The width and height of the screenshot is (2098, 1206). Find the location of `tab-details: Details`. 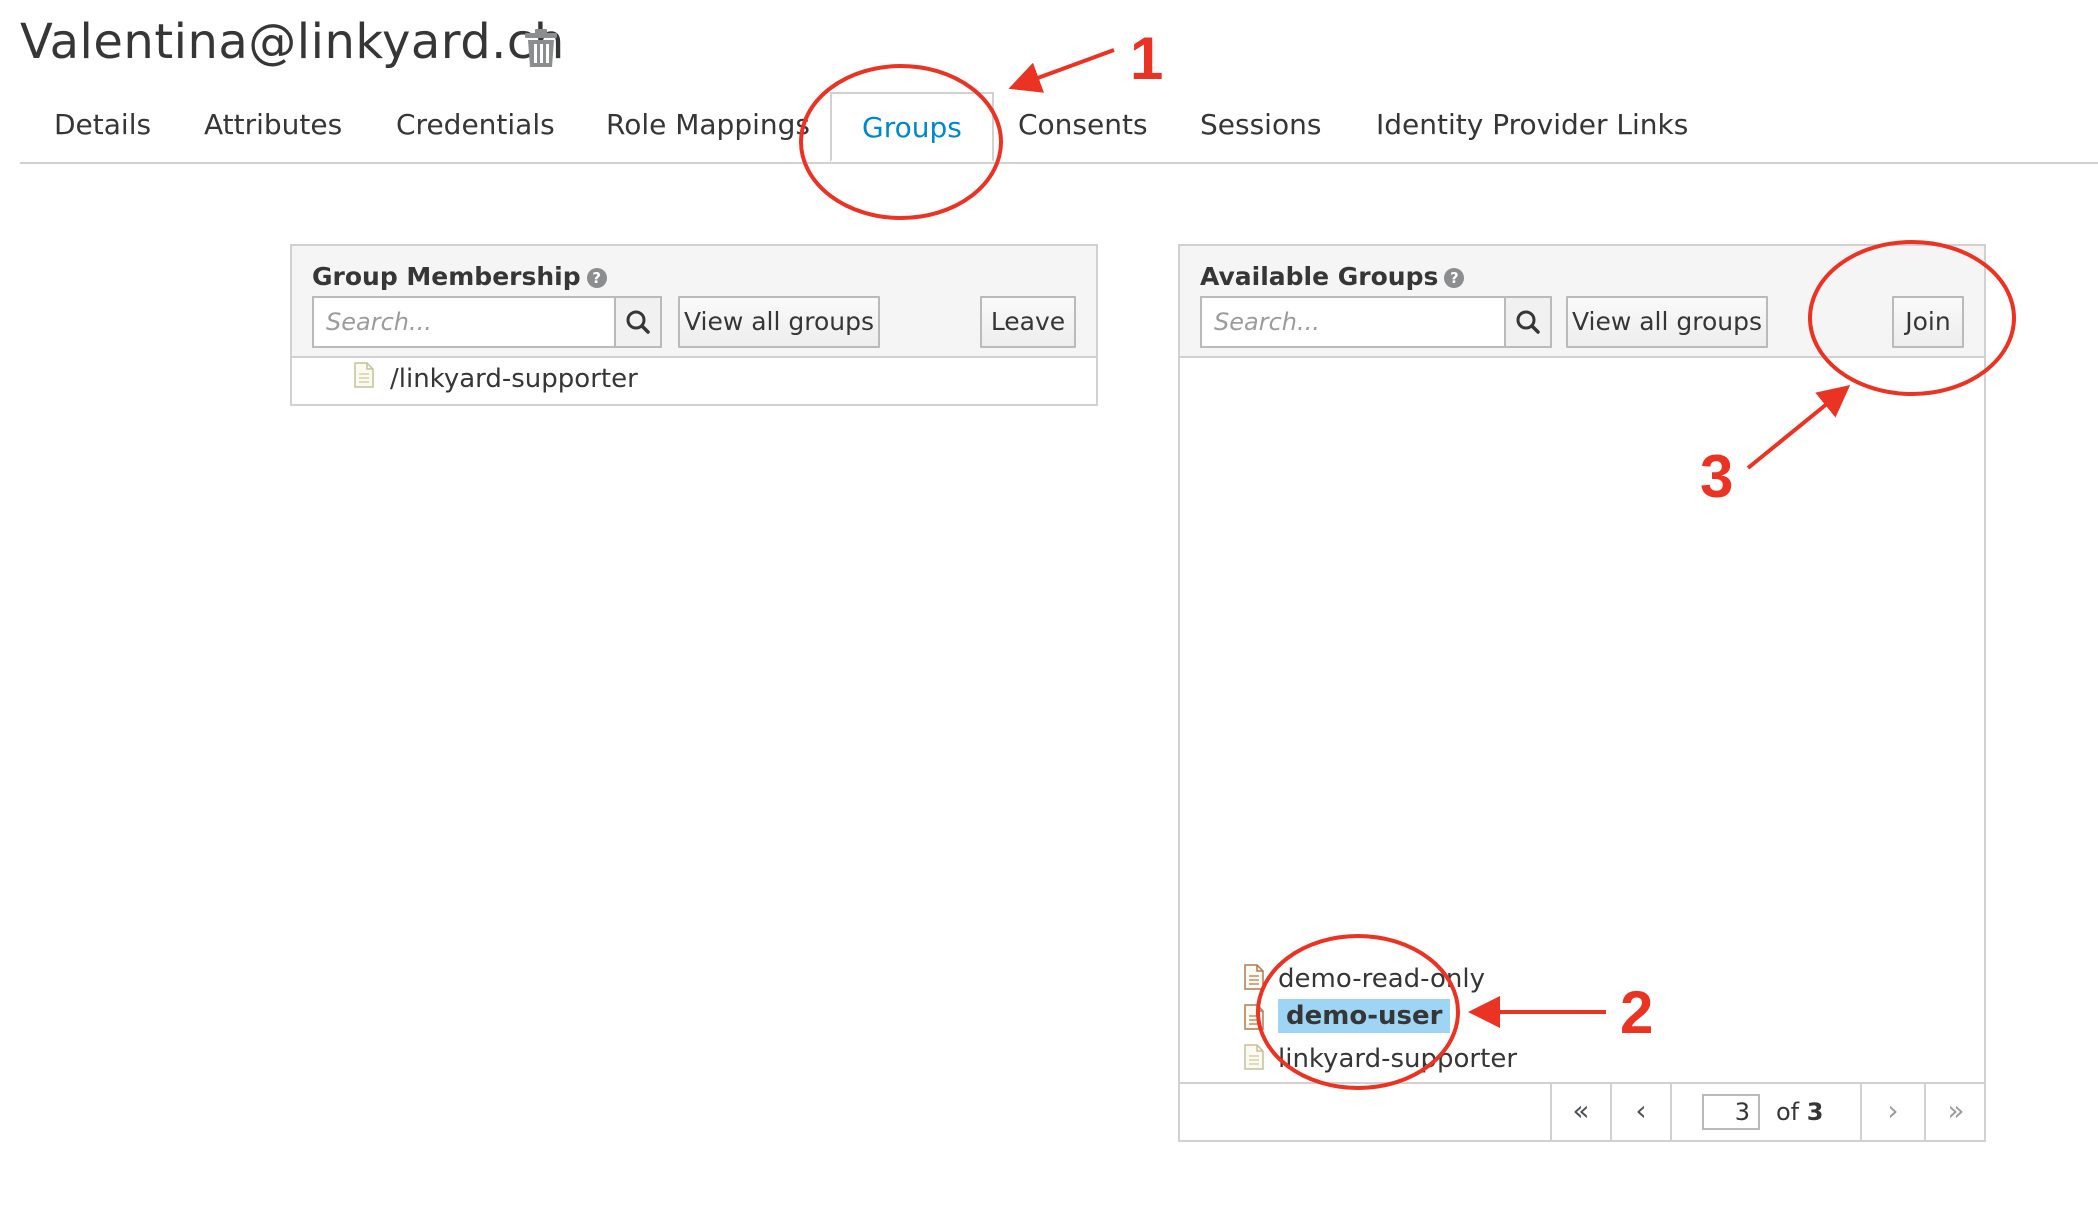

tab-details: Details is located at coordinates (102, 124).